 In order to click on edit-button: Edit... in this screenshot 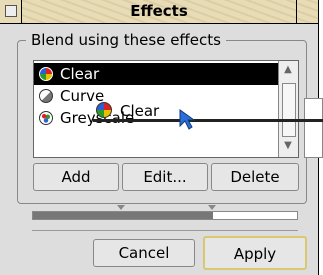, I will do `click(165, 177)`.